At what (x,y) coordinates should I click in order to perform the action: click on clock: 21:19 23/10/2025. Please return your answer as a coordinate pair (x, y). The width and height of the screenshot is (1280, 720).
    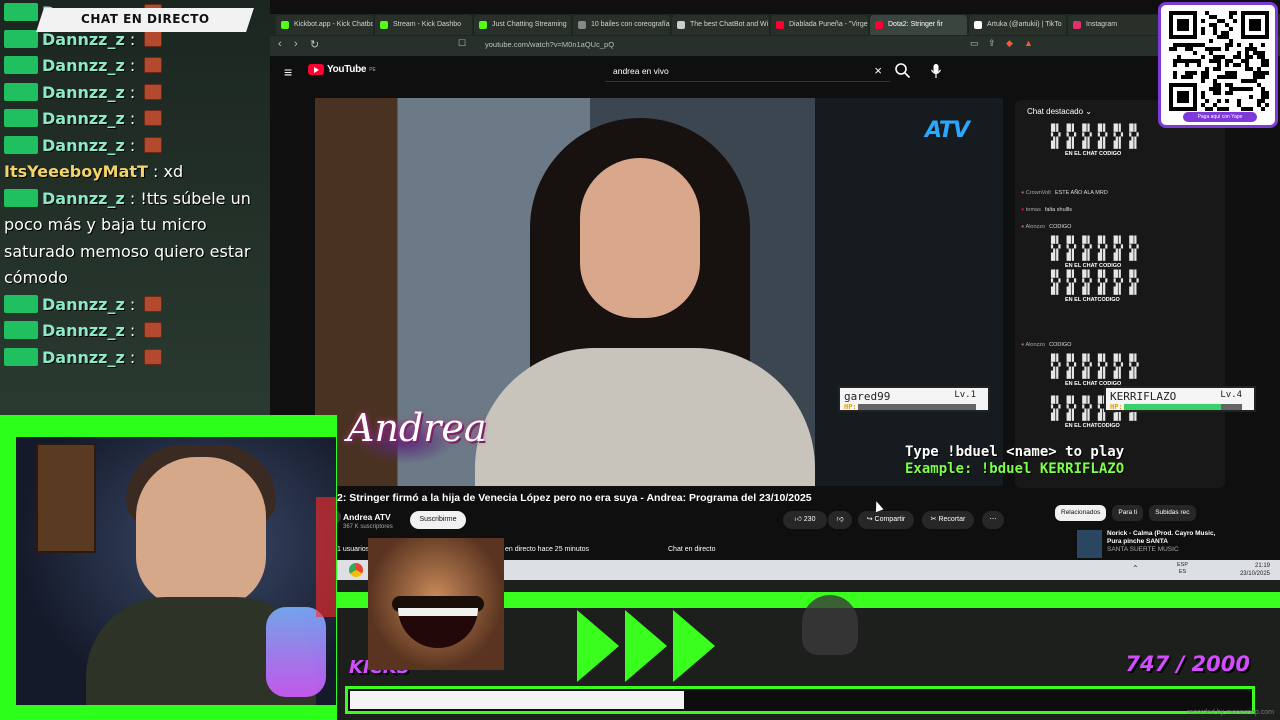
    Looking at the image, I should click on (1255, 570).